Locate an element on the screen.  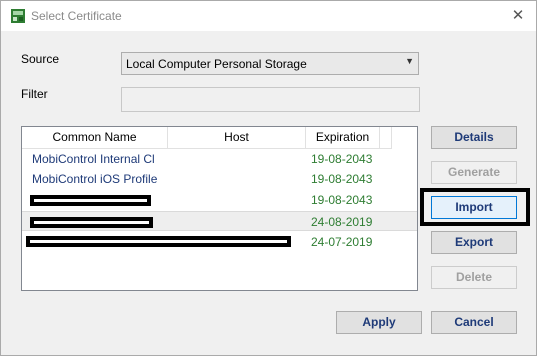
list-row: MobiControl iOS Profile 19-08-2043 is located at coordinates (219, 179).